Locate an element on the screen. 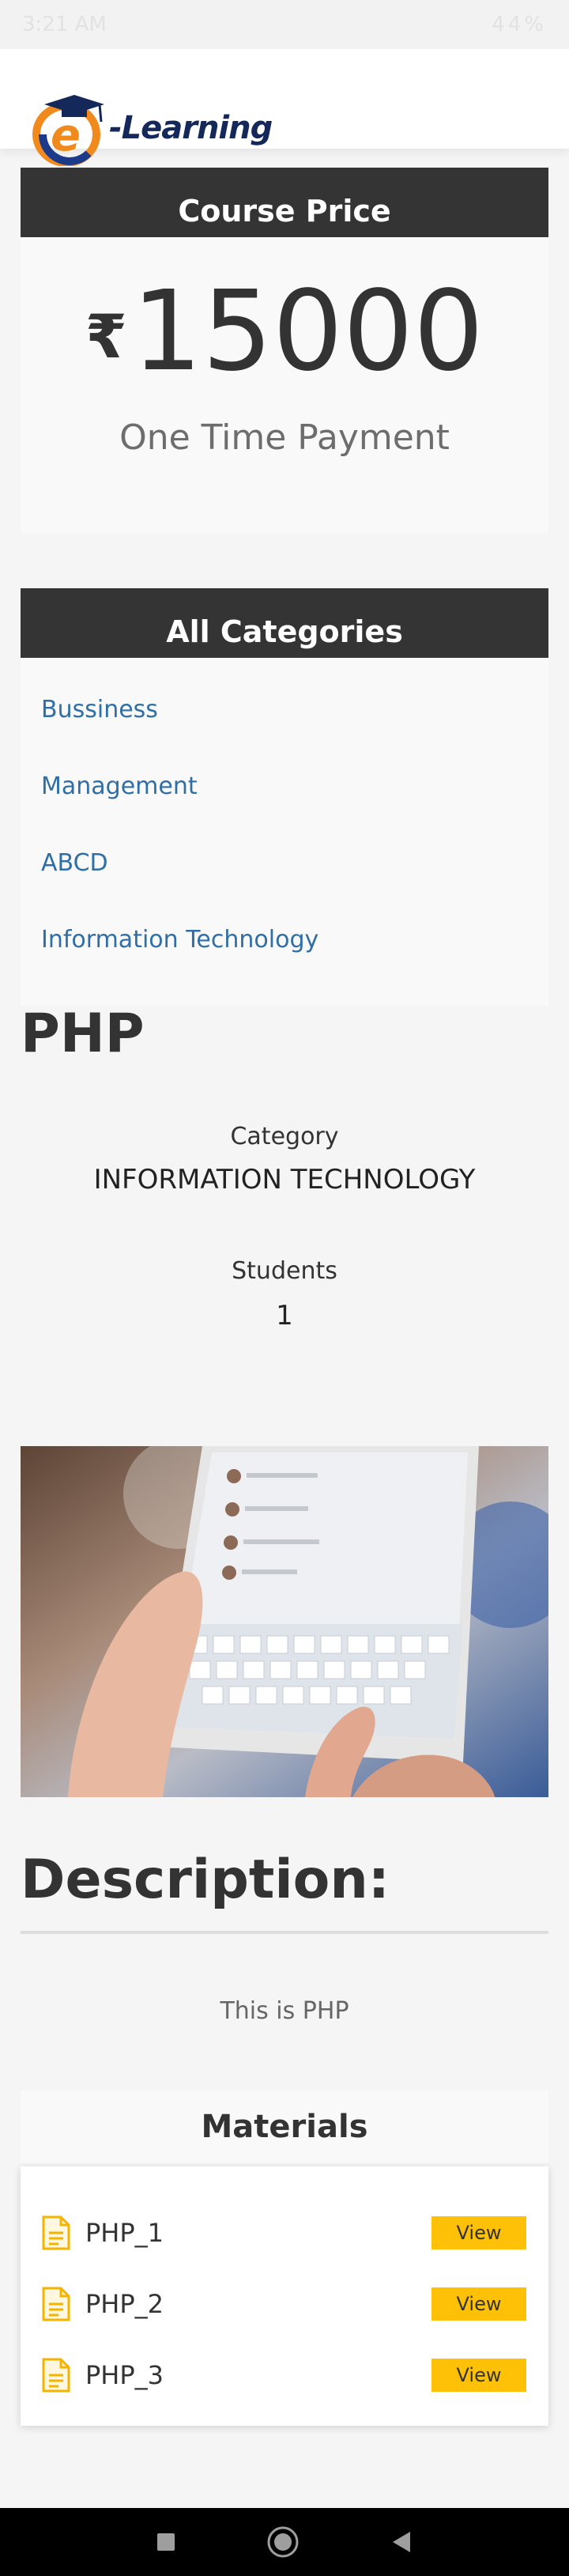 Image resolution: width=569 pixels, height=2576 pixels. materials-heading: Materials is located at coordinates (284, 2127).